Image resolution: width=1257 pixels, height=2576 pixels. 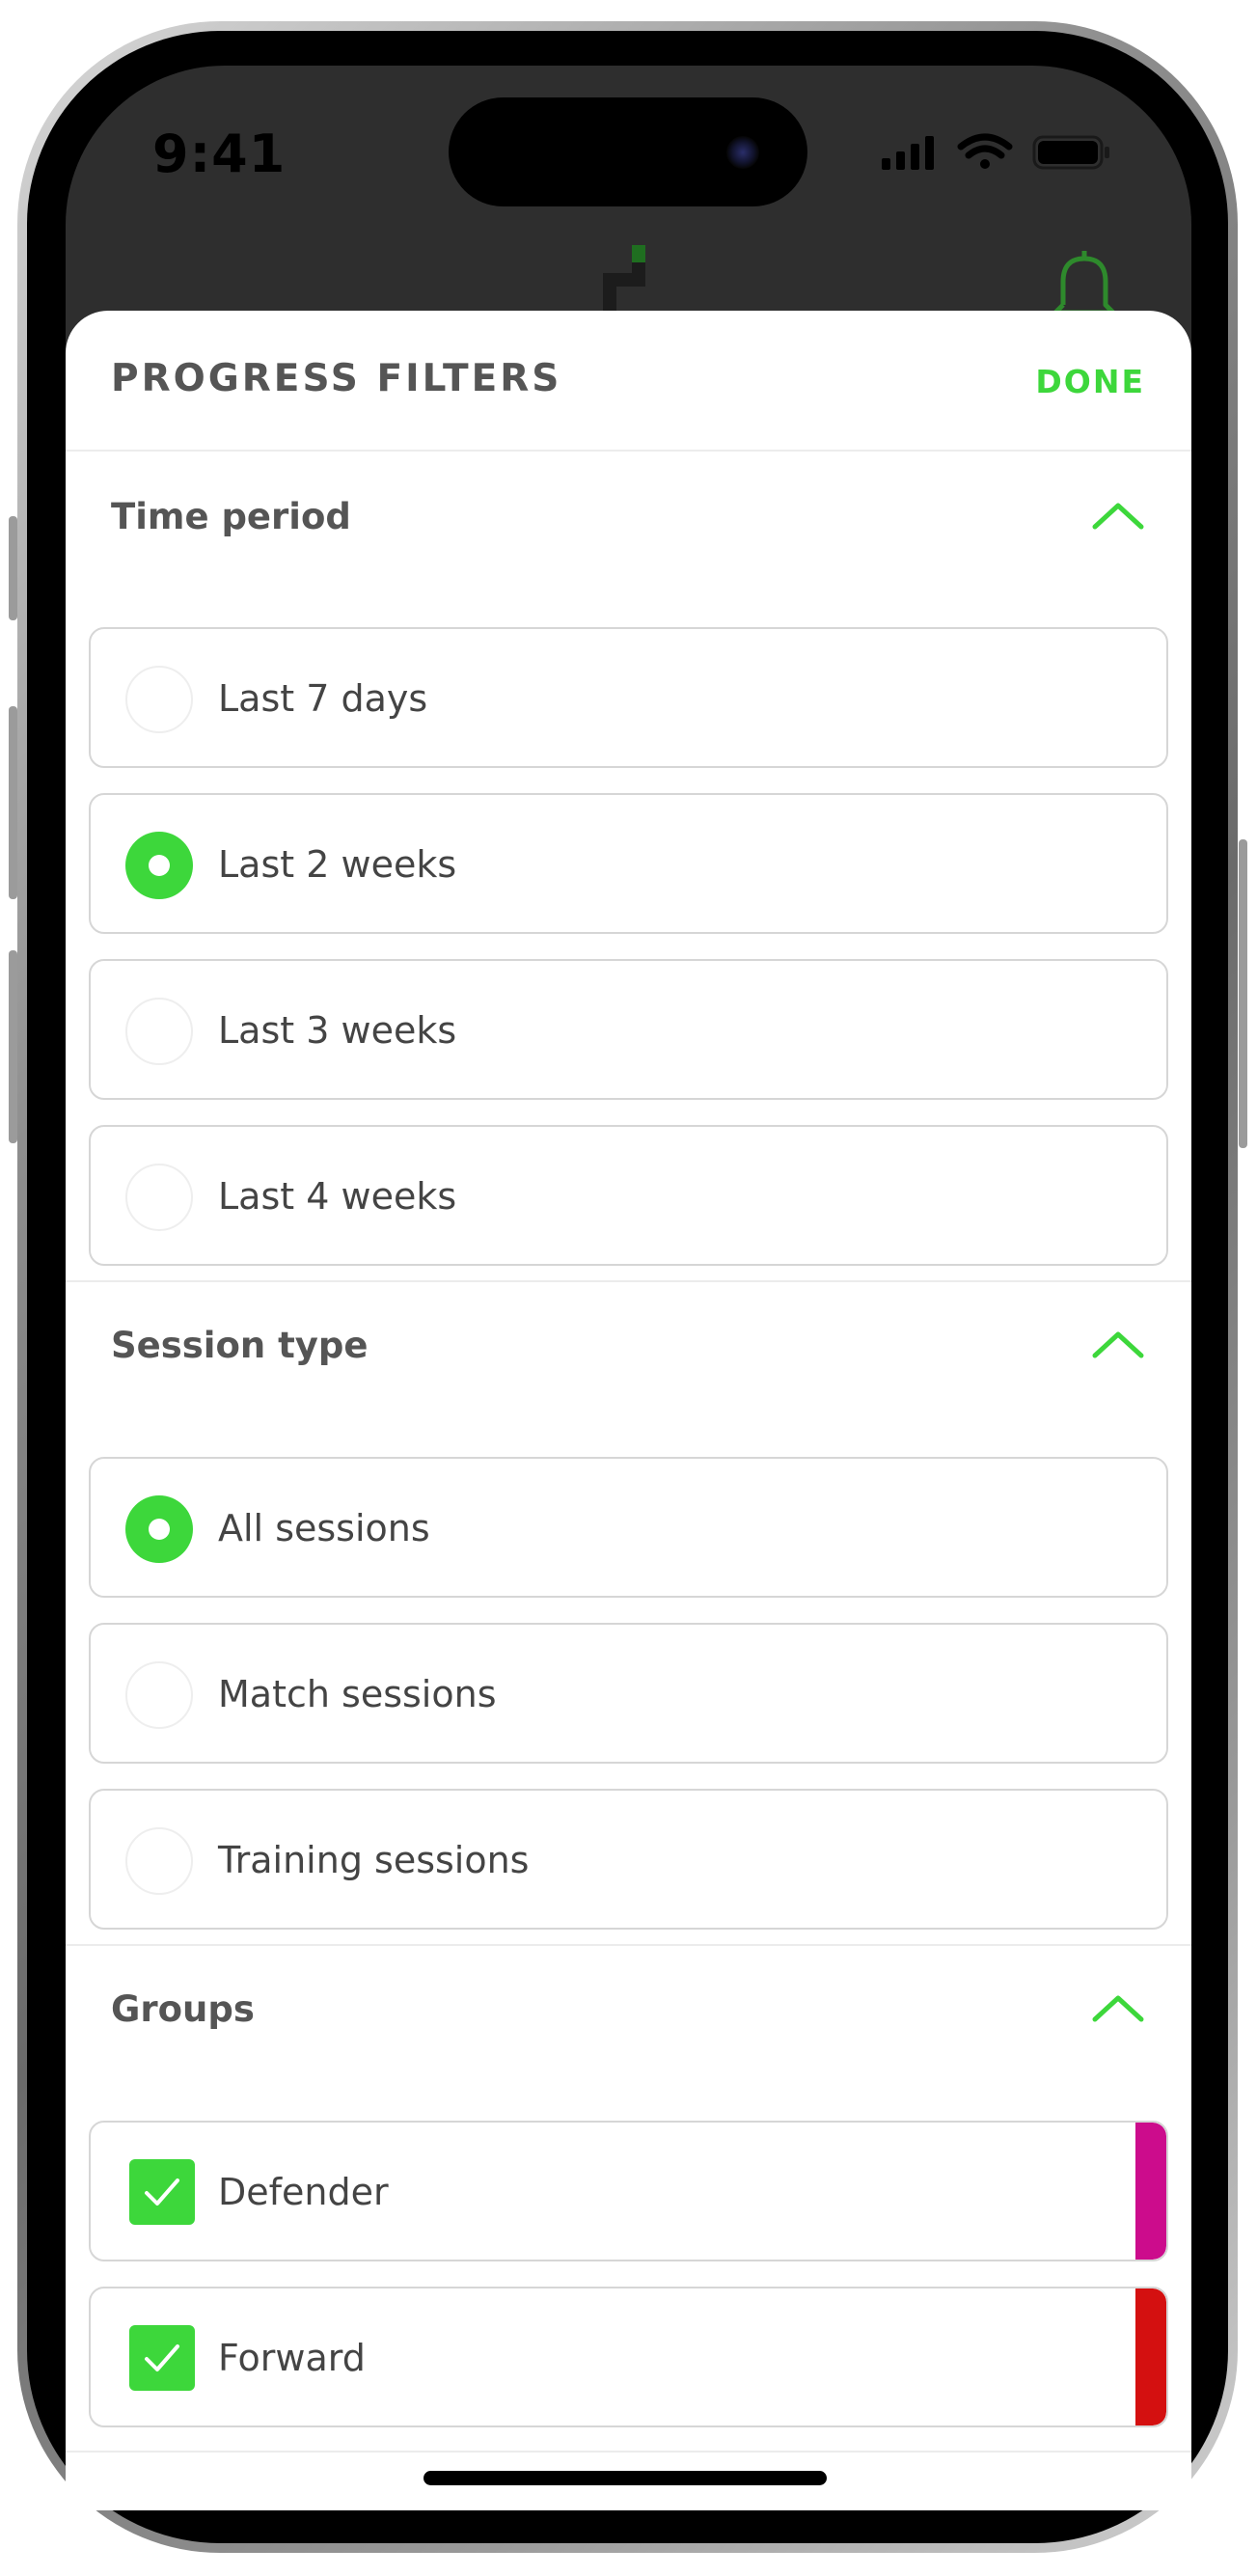 I want to click on battery-icon, so click(x=1071, y=152).